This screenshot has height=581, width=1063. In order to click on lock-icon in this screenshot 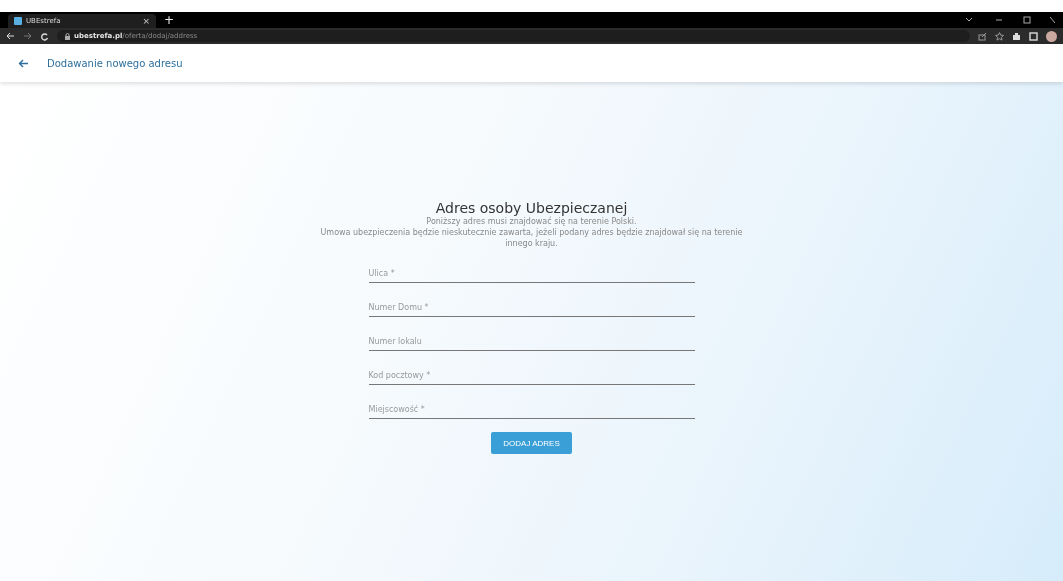, I will do `click(67, 36)`.